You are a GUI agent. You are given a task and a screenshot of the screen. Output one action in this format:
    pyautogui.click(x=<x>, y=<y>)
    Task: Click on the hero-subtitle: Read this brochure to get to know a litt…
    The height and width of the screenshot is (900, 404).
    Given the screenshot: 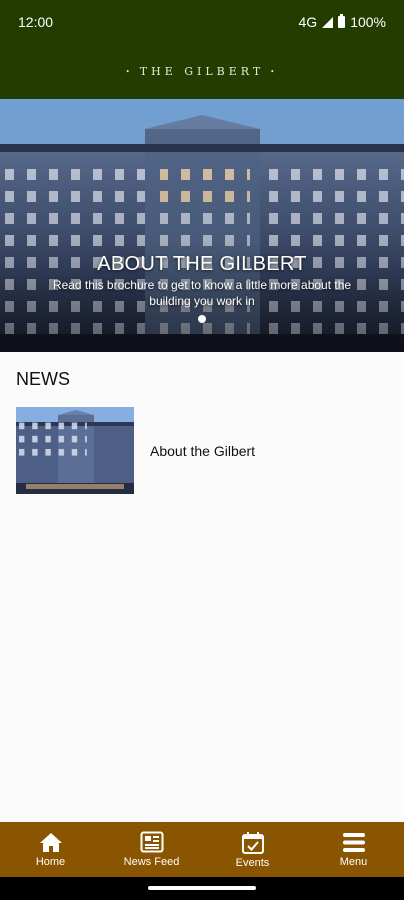 What is the action you would take?
    pyautogui.click(x=202, y=293)
    